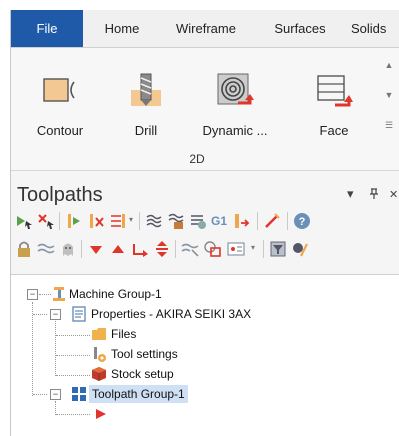 The height and width of the screenshot is (436, 399). Describe the element at coordinates (46, 249) in the screenshot. I see `toggle-display-icon` at that location.